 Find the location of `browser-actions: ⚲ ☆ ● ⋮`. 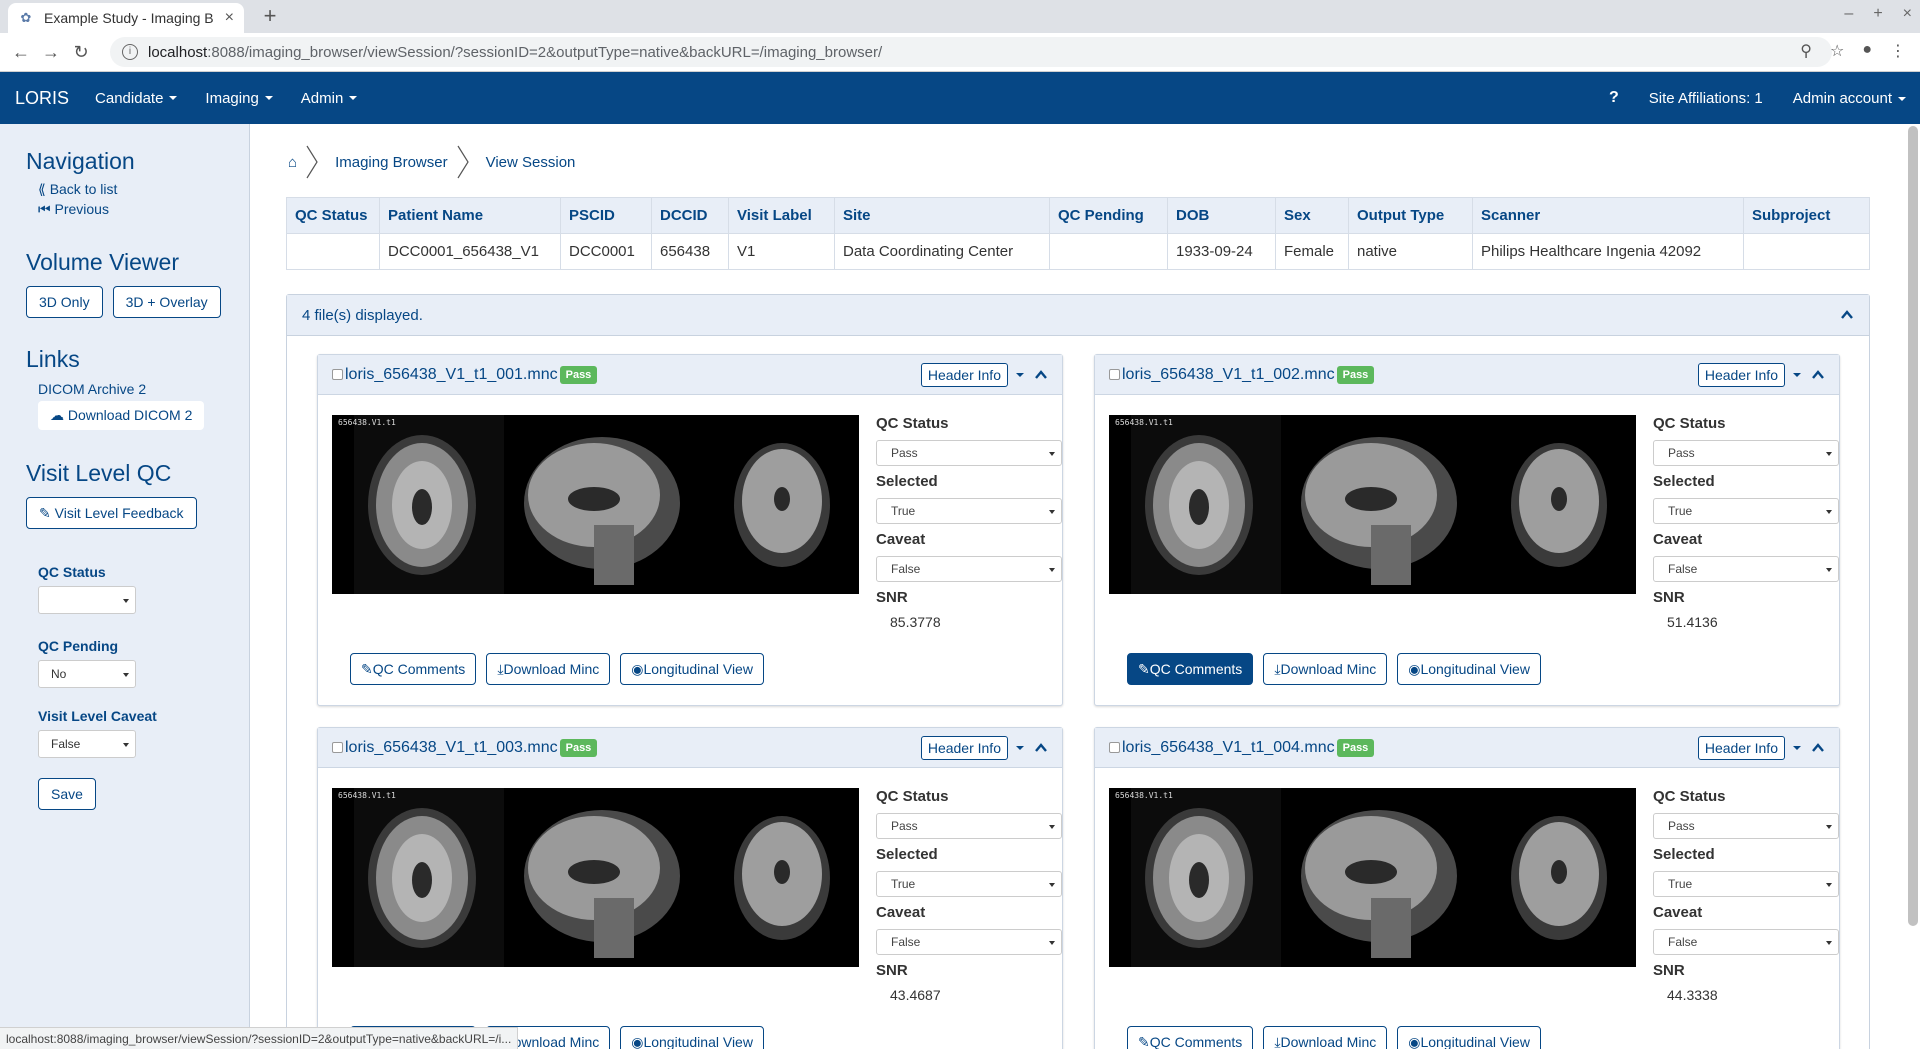

browser-actions: ⚲ ☆ ● ⋮ is located at coordinates (1853, 51).